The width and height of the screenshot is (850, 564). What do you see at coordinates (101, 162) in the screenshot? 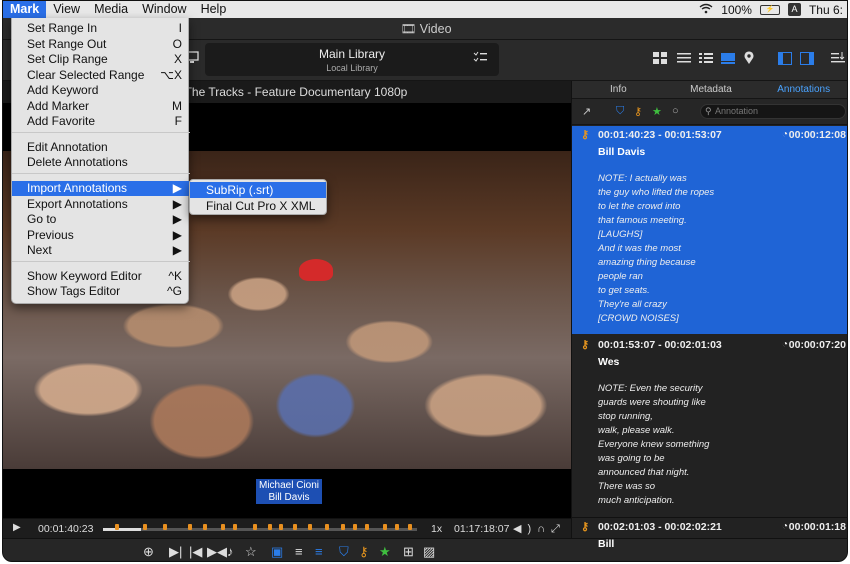
I see `menu-item-delete-annotations: Delete Annotations` at bounding box center [101, 162].